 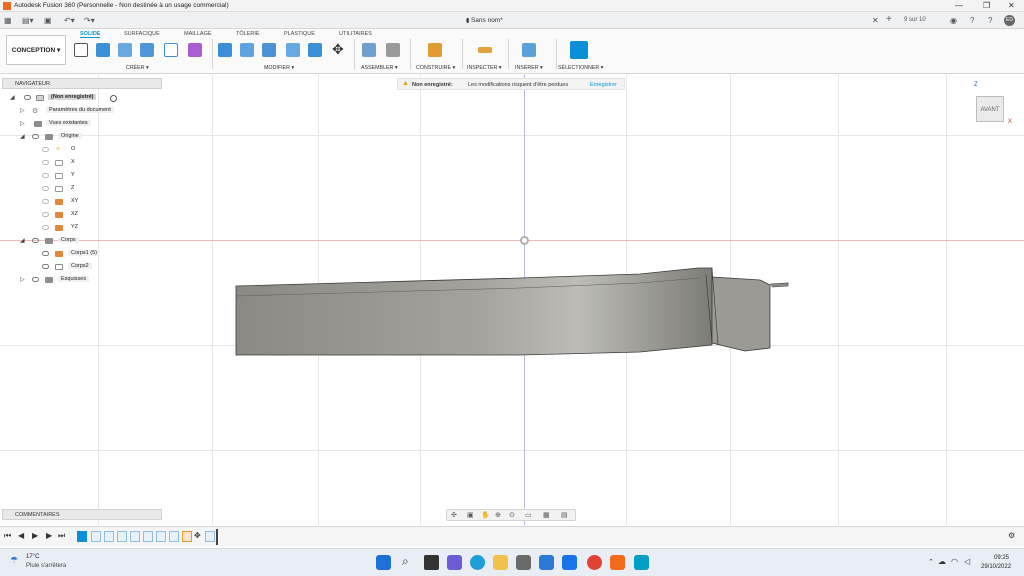 What do you see at coordinates (528, 515) in the screenshot?
I see `display-settings-icon: ▭` at bounding box center [528, 515].